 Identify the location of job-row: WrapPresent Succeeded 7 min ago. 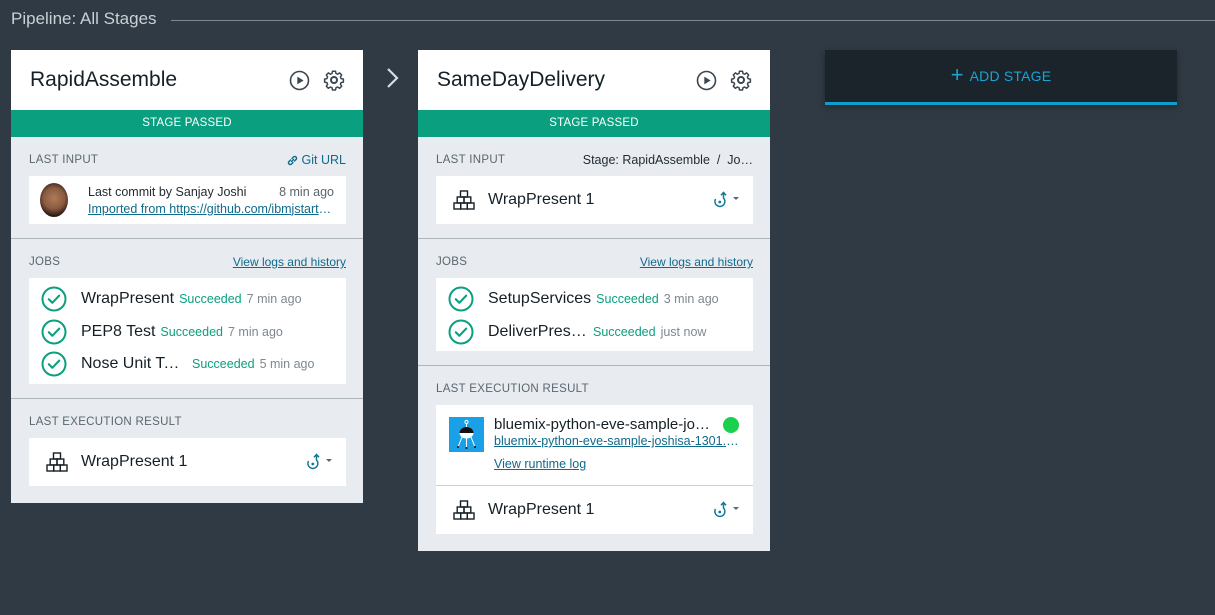
(193, 299).